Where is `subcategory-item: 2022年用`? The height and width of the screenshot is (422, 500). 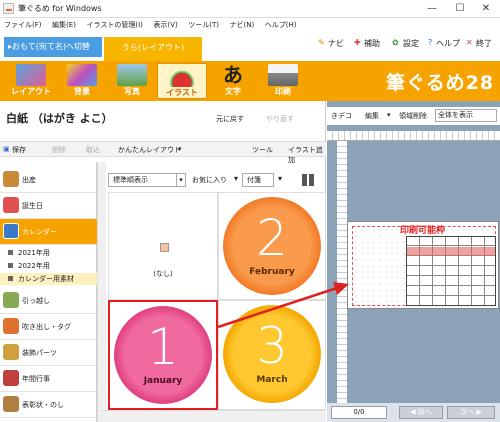 subcategory-item: 2022年用 is located at coordinates (48, 266).